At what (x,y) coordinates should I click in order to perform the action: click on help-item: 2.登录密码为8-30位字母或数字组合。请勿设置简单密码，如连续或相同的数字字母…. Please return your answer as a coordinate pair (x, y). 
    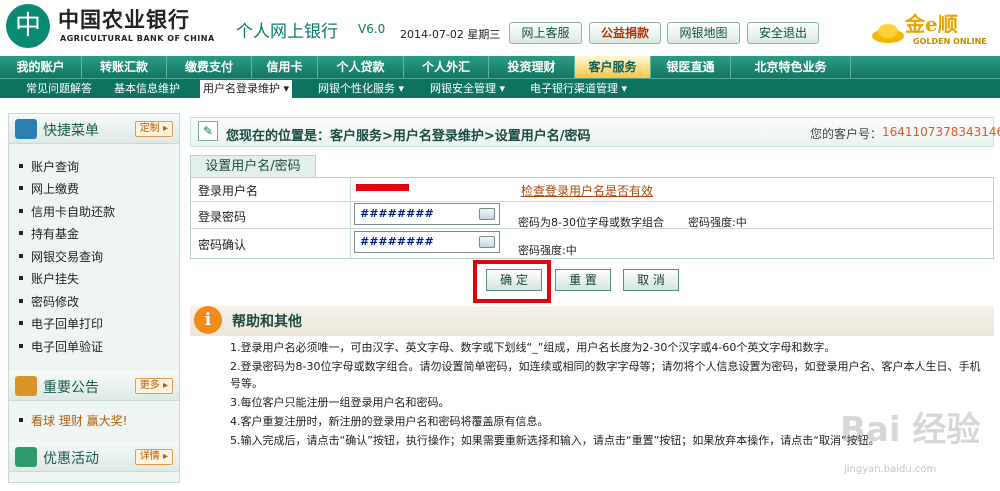
    Looking at the image, I should click on (605, 375).